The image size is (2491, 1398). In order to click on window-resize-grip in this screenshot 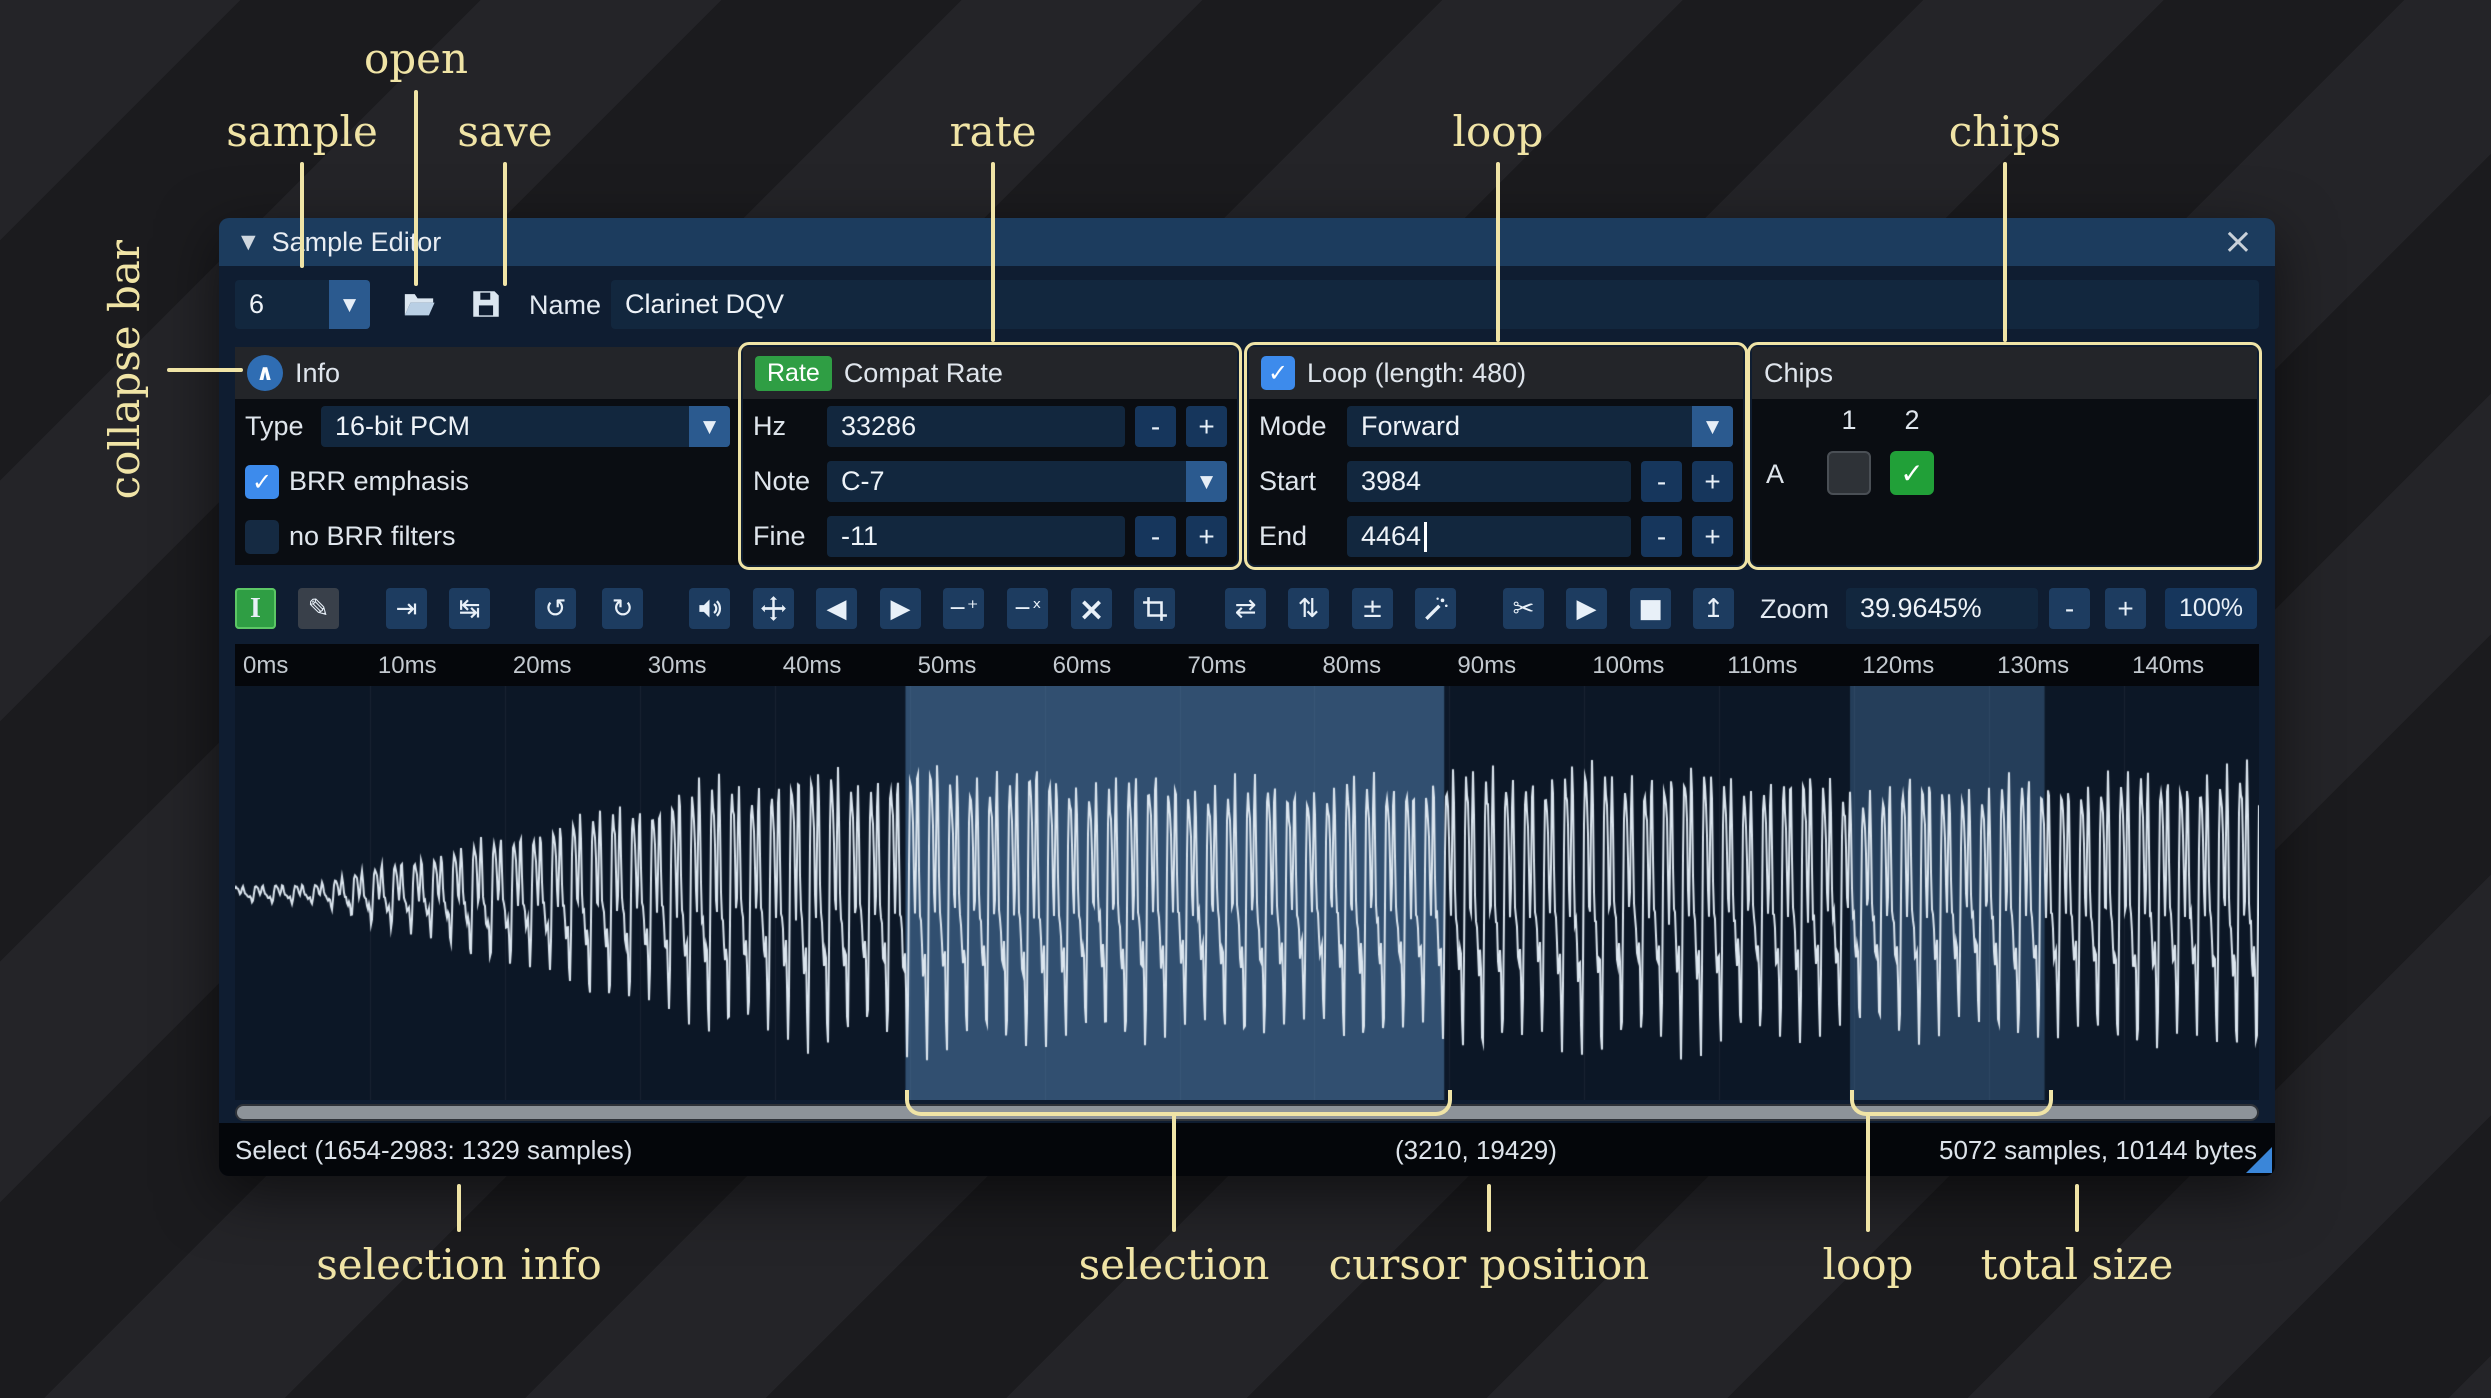, I will do `click(2259, 1160)`.